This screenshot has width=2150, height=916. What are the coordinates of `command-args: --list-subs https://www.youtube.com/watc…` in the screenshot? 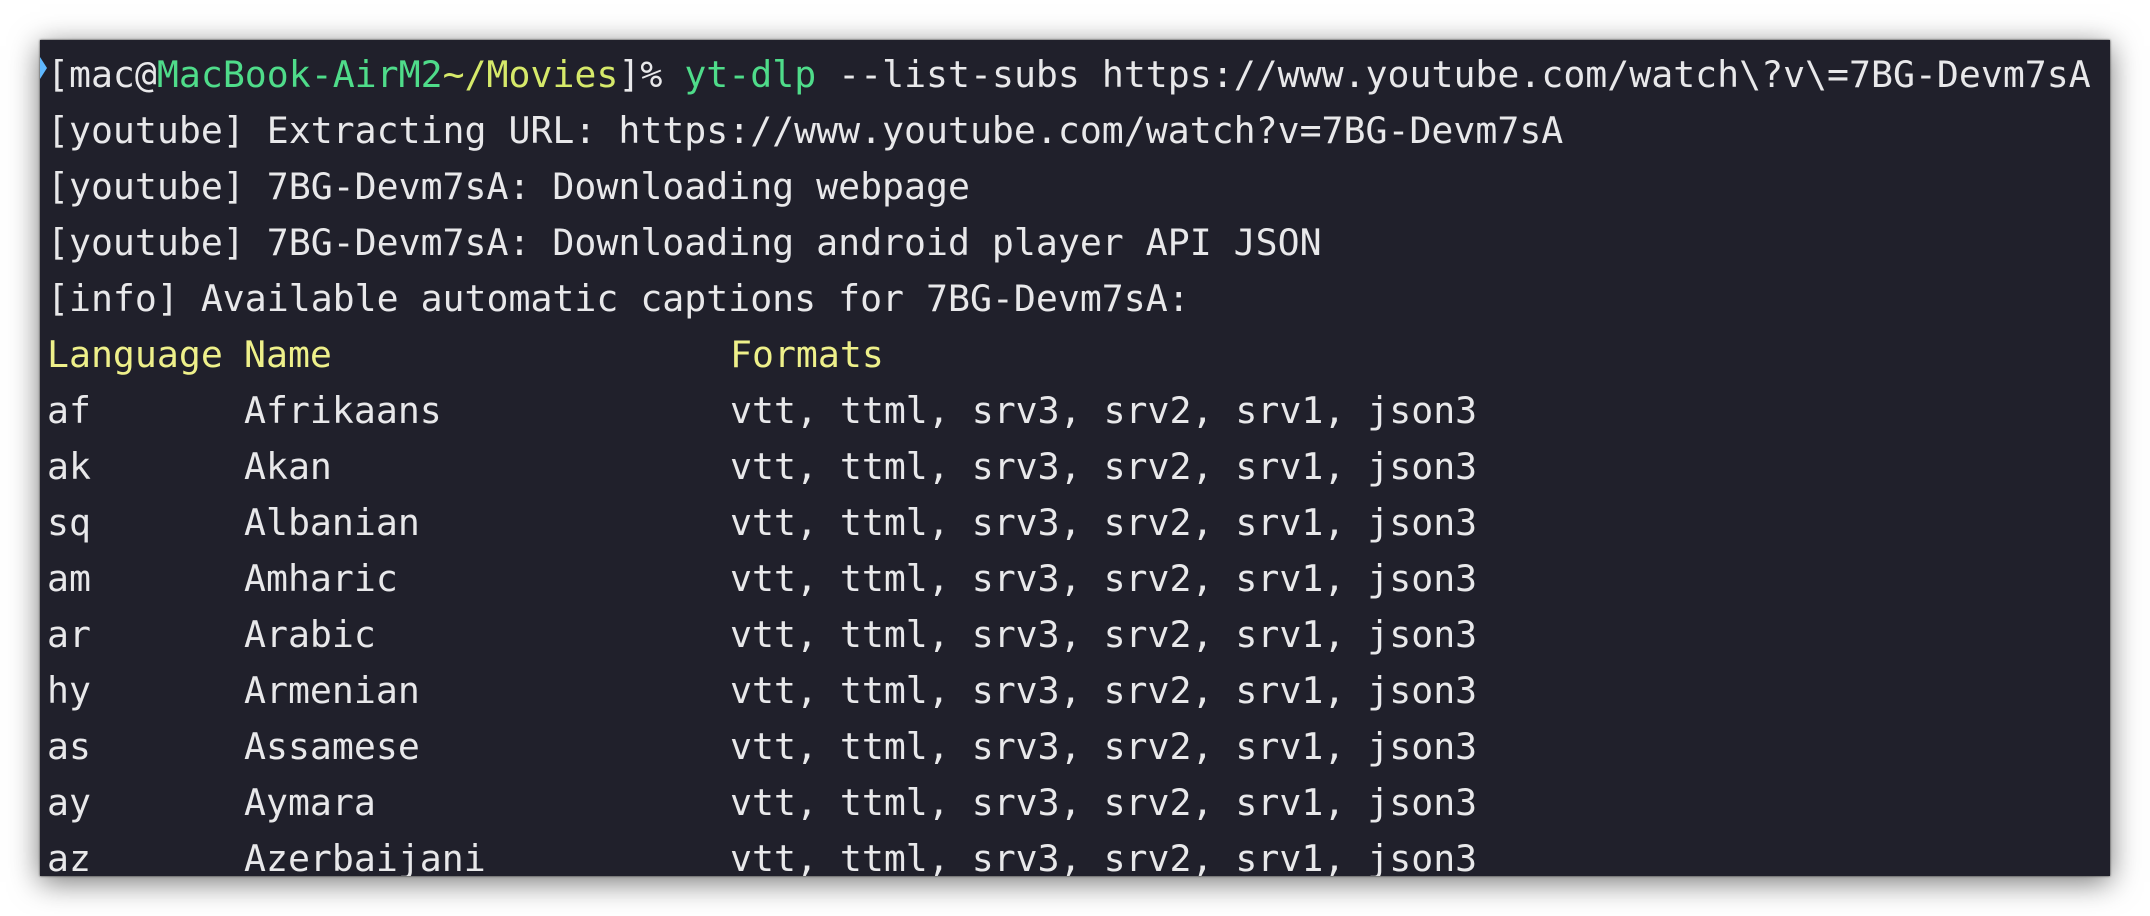 It's located at (1453, 74).